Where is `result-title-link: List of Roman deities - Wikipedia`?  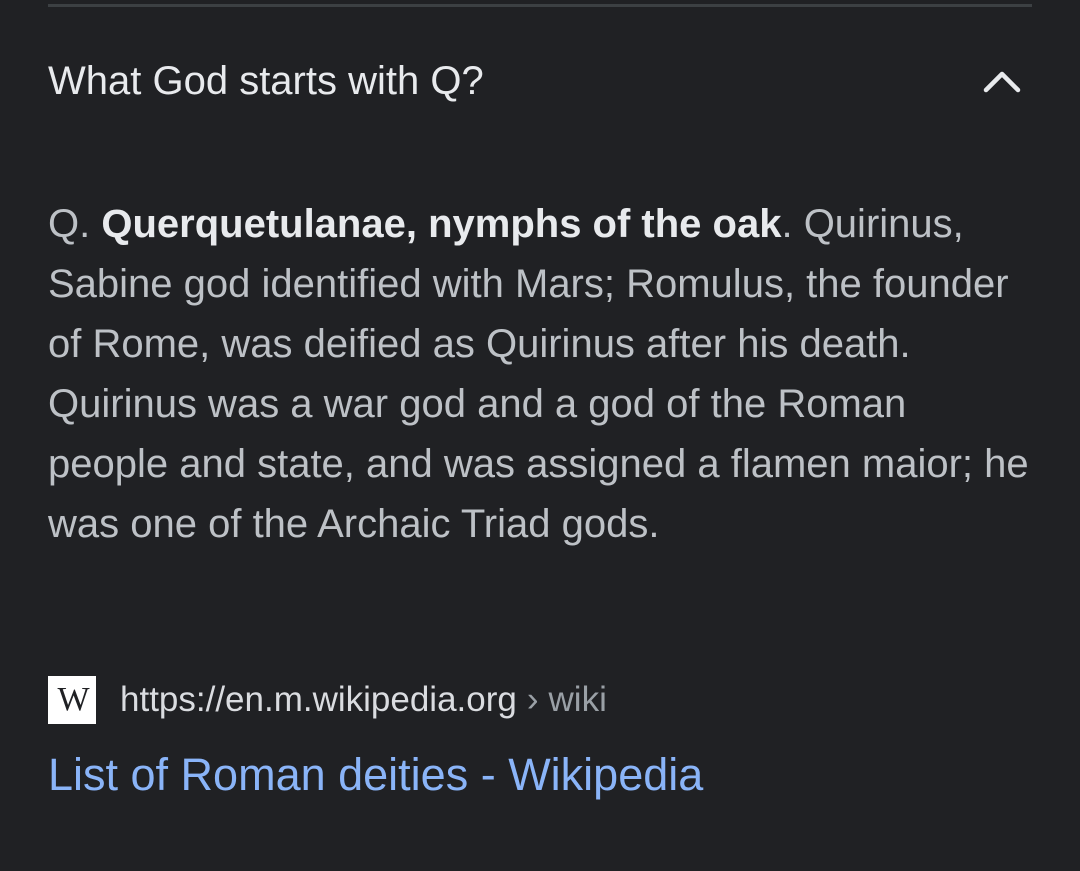
result-title-link: List of Roman deities - Wikipedia is located at coordinates (375, 775).